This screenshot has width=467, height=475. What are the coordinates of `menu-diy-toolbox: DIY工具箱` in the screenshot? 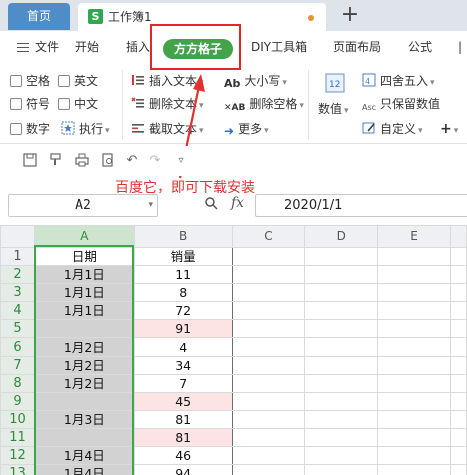 It's located at (279, 47).